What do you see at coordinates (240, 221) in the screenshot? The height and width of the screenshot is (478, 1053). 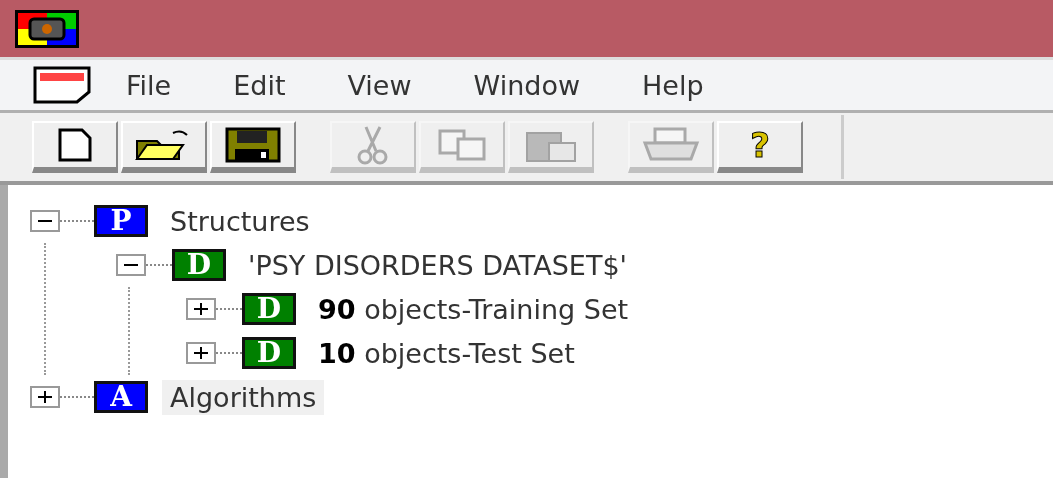 I see `tree-item: Structures` at bounding box center [240, 221].